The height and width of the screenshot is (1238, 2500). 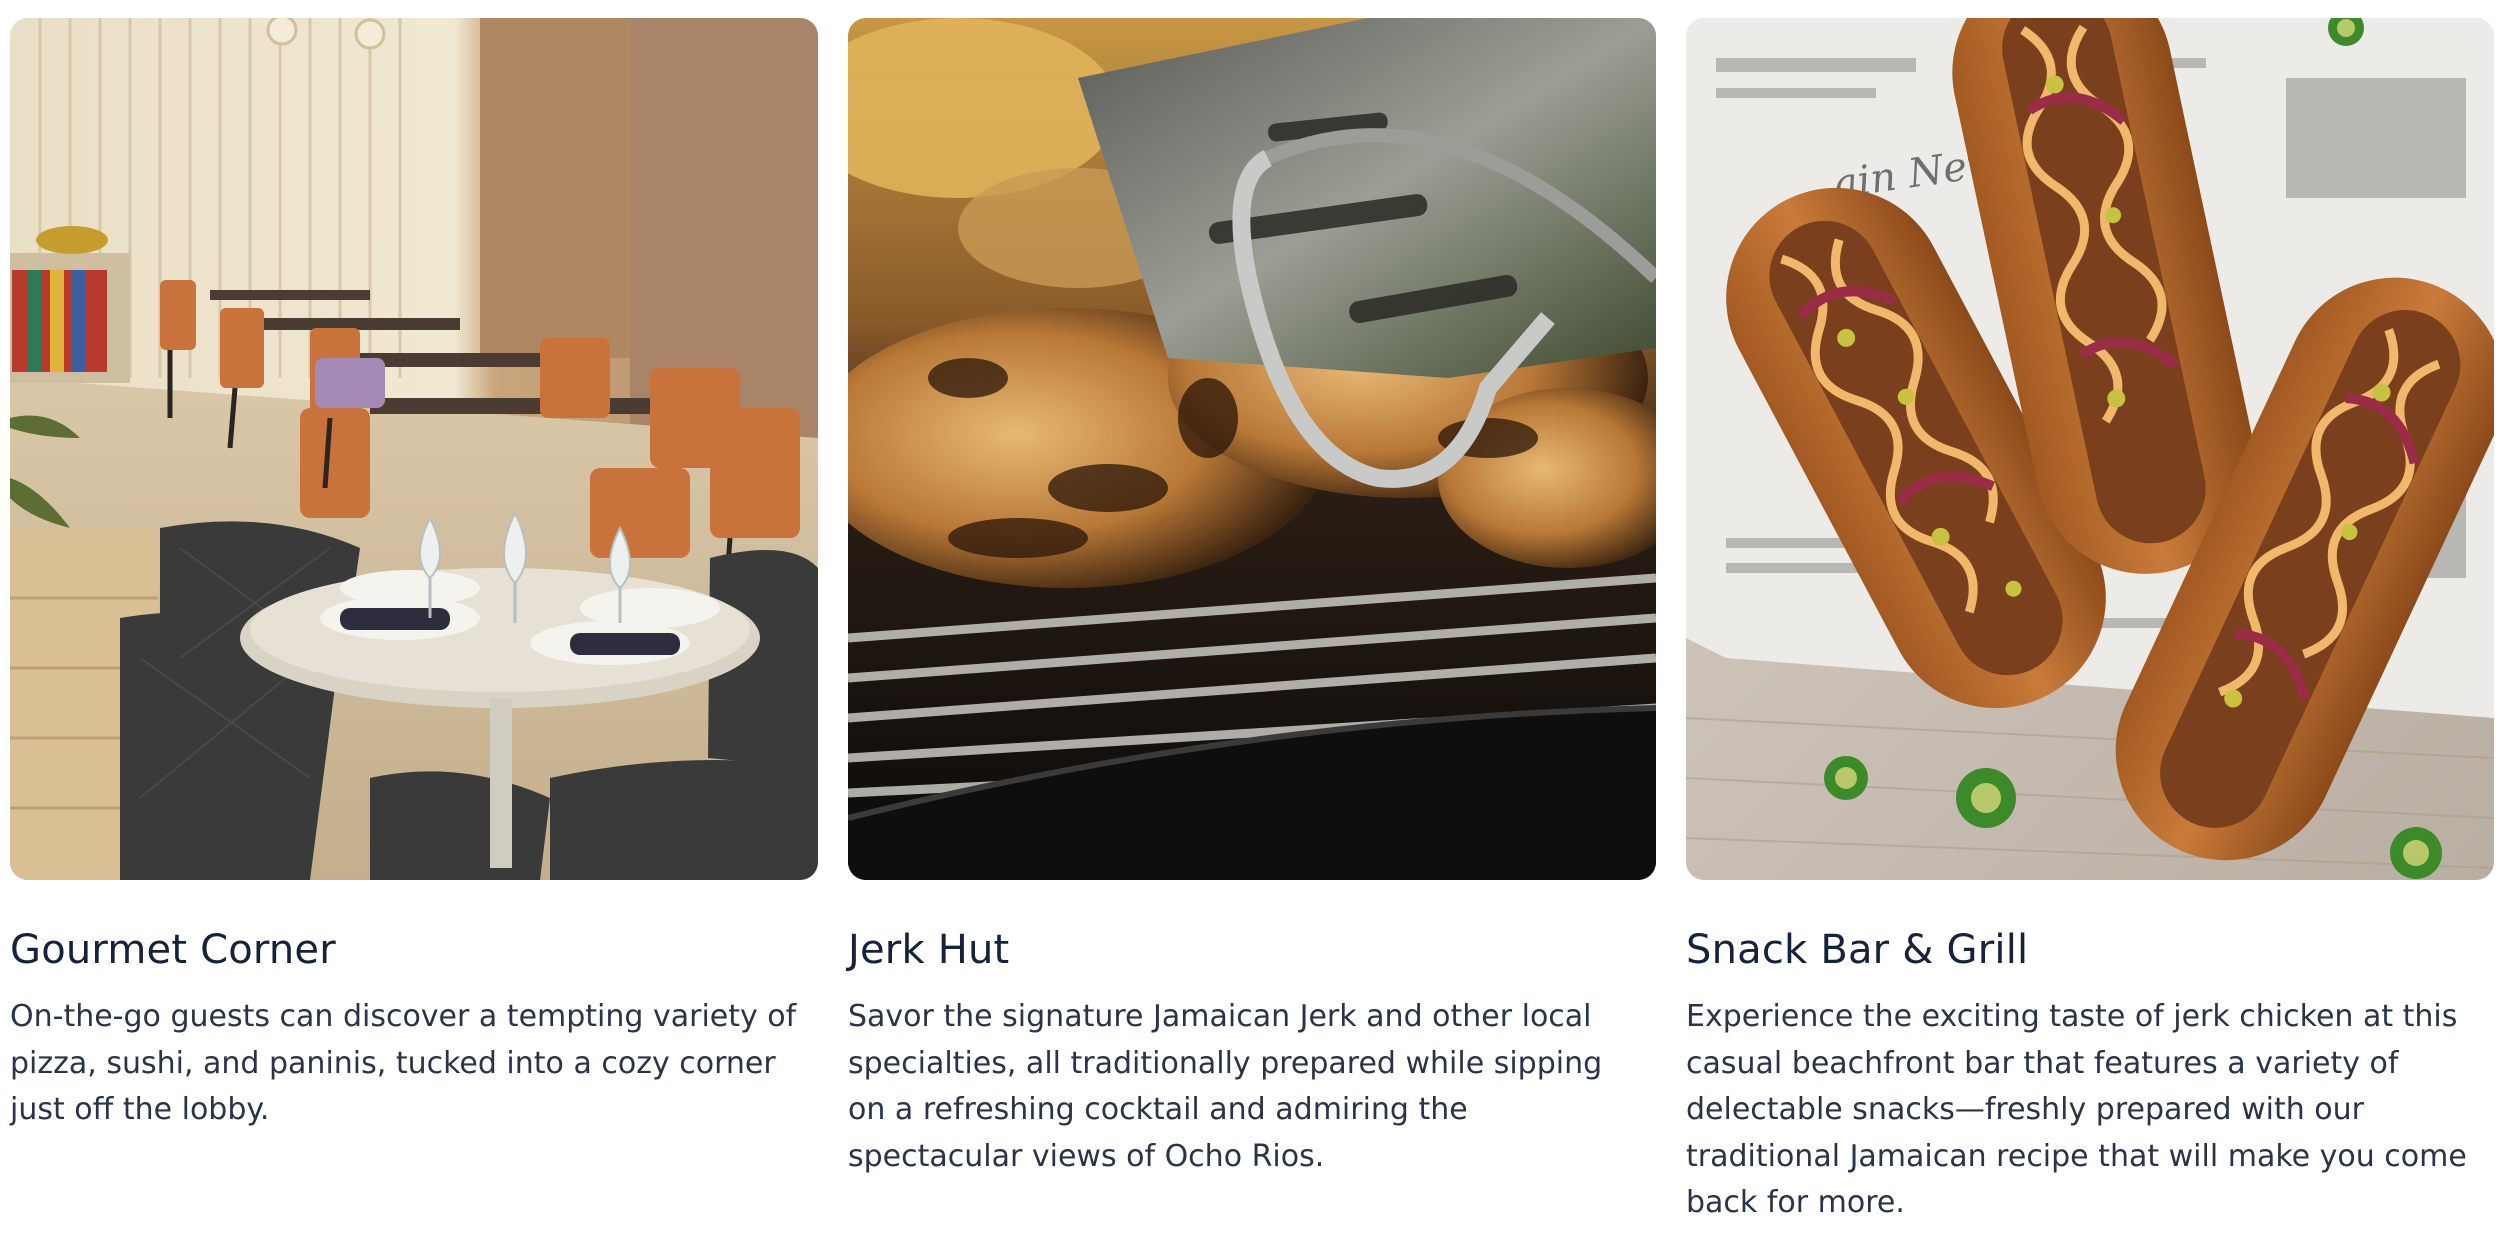 I want to click on card-title: Gourmet Corner, so click(x=414, y=950).